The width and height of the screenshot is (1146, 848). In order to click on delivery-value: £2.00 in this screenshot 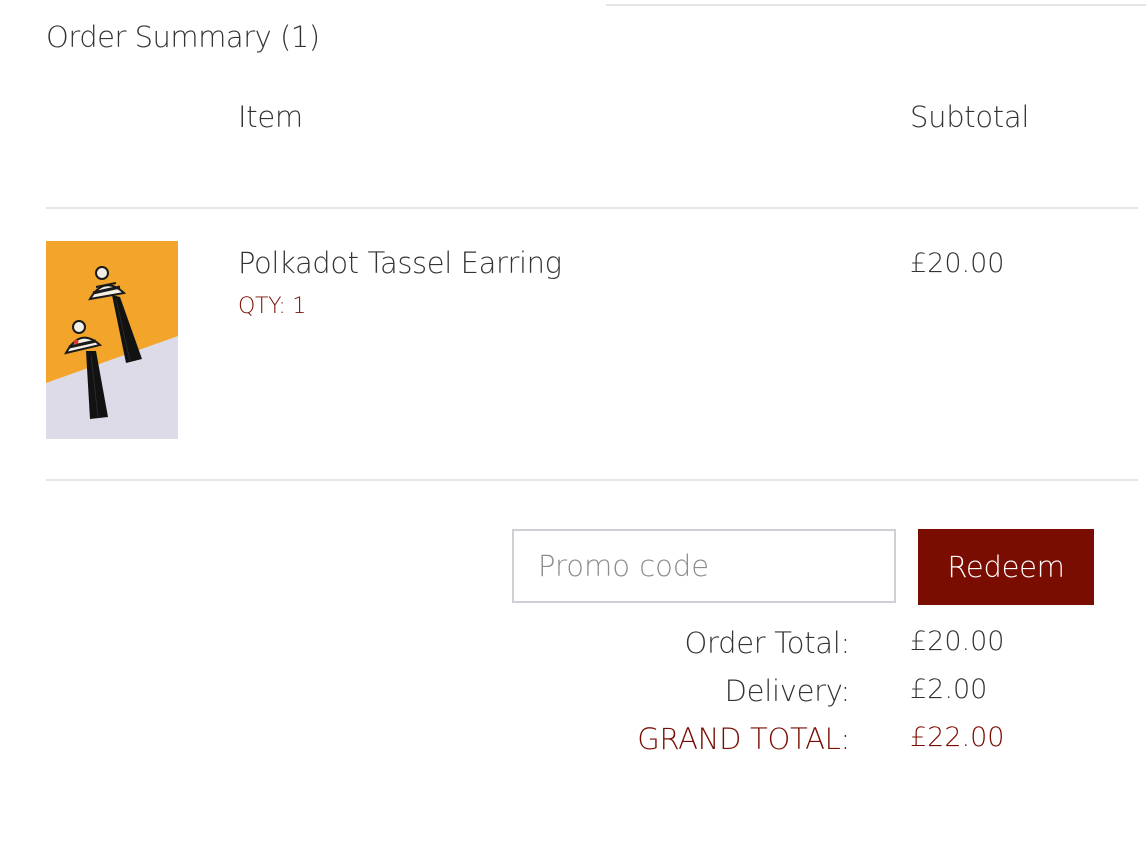, I will do `click(949, 689)`.